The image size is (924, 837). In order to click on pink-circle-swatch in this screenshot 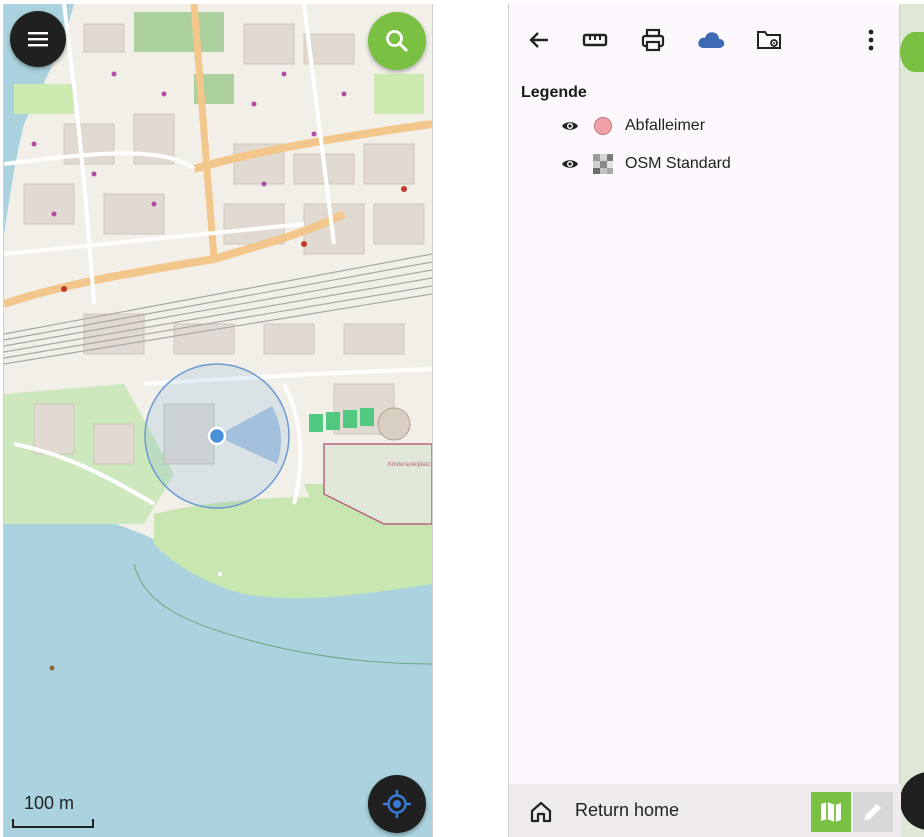, I will do `click(603, 126)`.